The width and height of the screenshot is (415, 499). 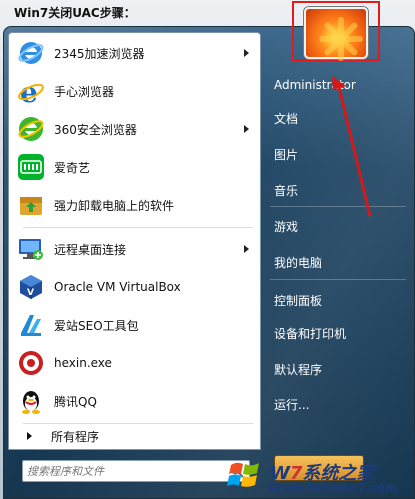 I want to click on windows-logo-icon, so click(x=243, y=474).